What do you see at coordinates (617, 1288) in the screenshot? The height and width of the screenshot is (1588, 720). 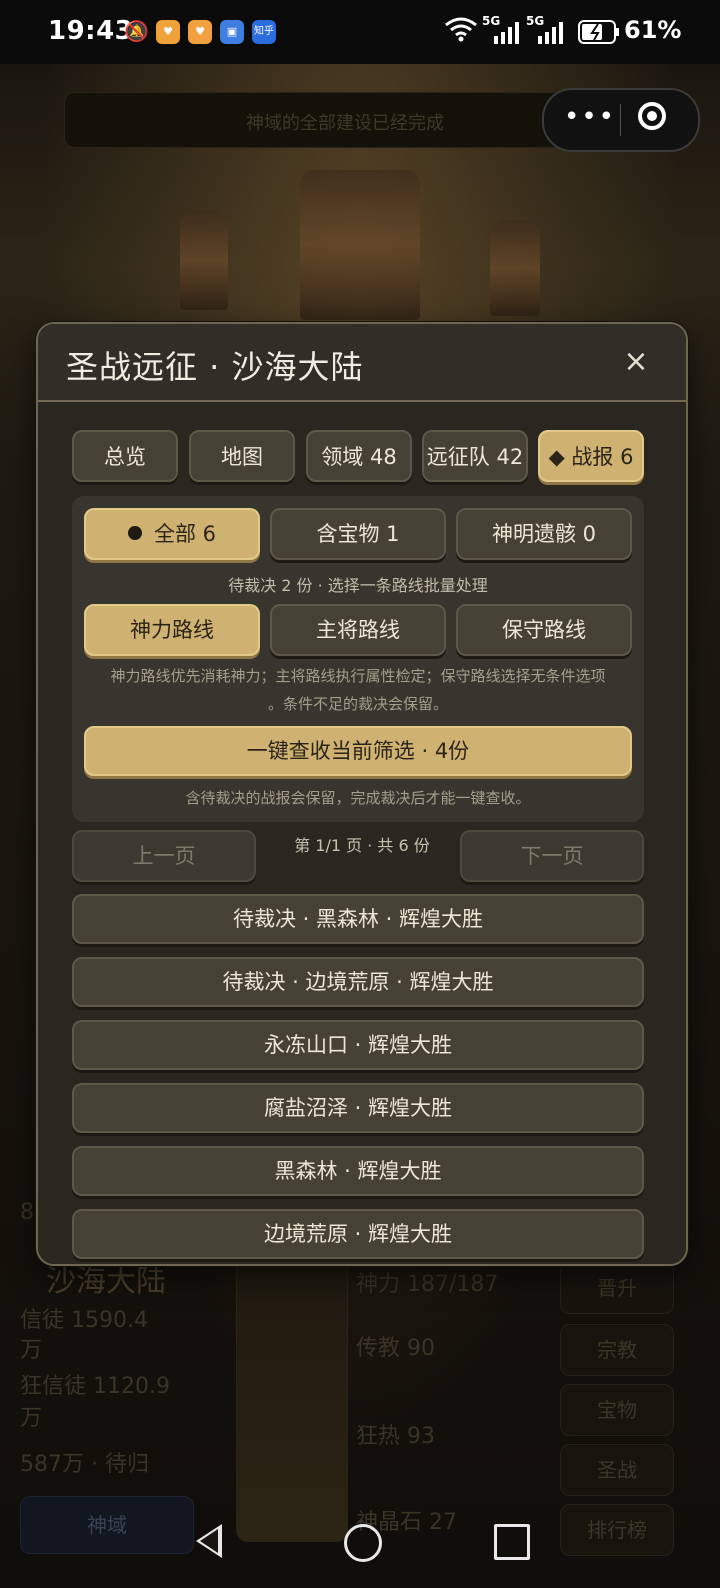 I see `promote-button: 晋升` at bounding box center [617, 1288].